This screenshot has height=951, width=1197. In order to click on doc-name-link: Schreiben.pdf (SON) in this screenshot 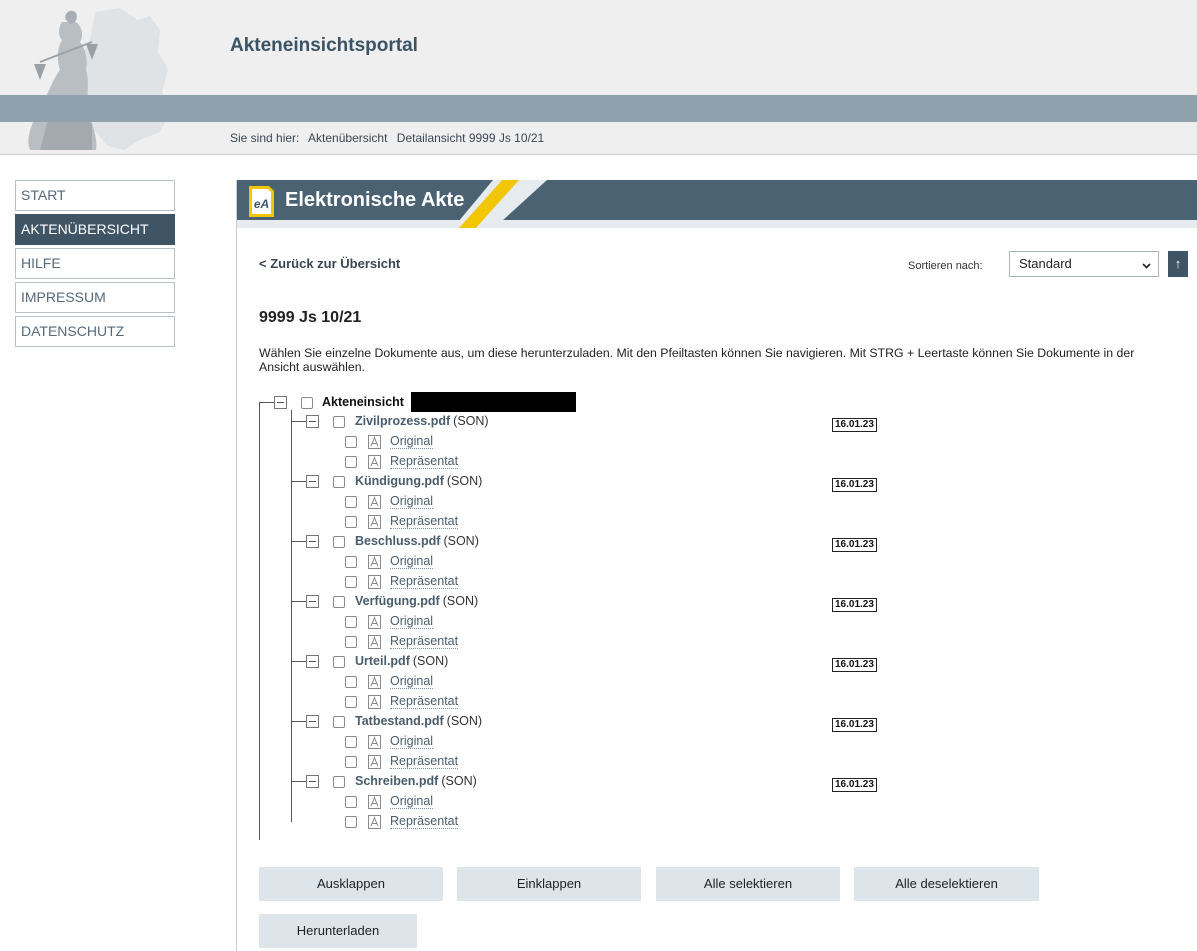, I will do `click(416, 781)`.